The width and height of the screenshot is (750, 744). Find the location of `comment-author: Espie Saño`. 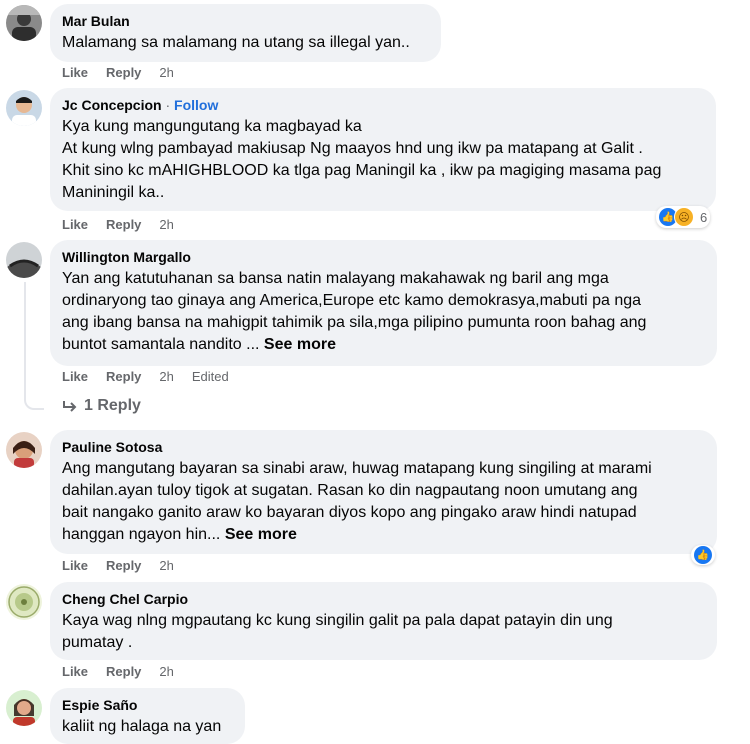

comment-author: Espie Saño is located at coordinates (147, 705).